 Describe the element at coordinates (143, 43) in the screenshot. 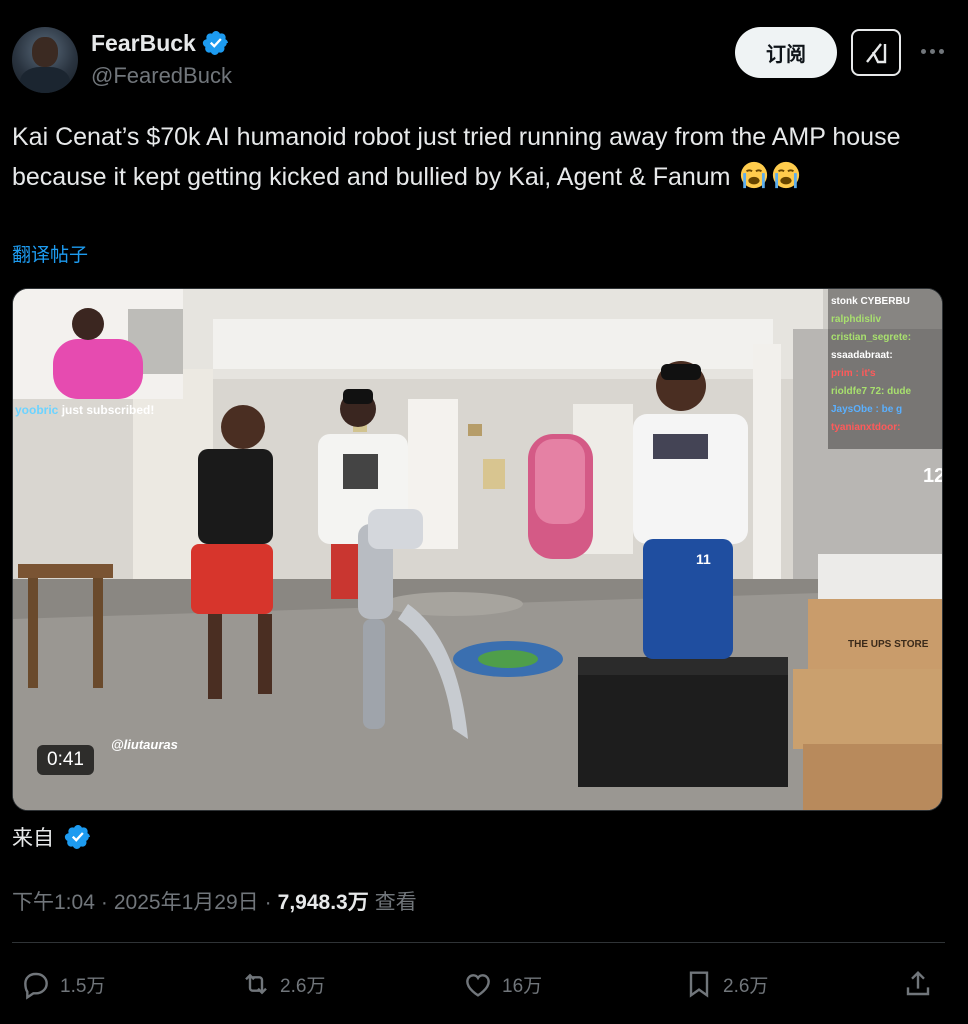

I see `author-name: FearBuck` at that location.